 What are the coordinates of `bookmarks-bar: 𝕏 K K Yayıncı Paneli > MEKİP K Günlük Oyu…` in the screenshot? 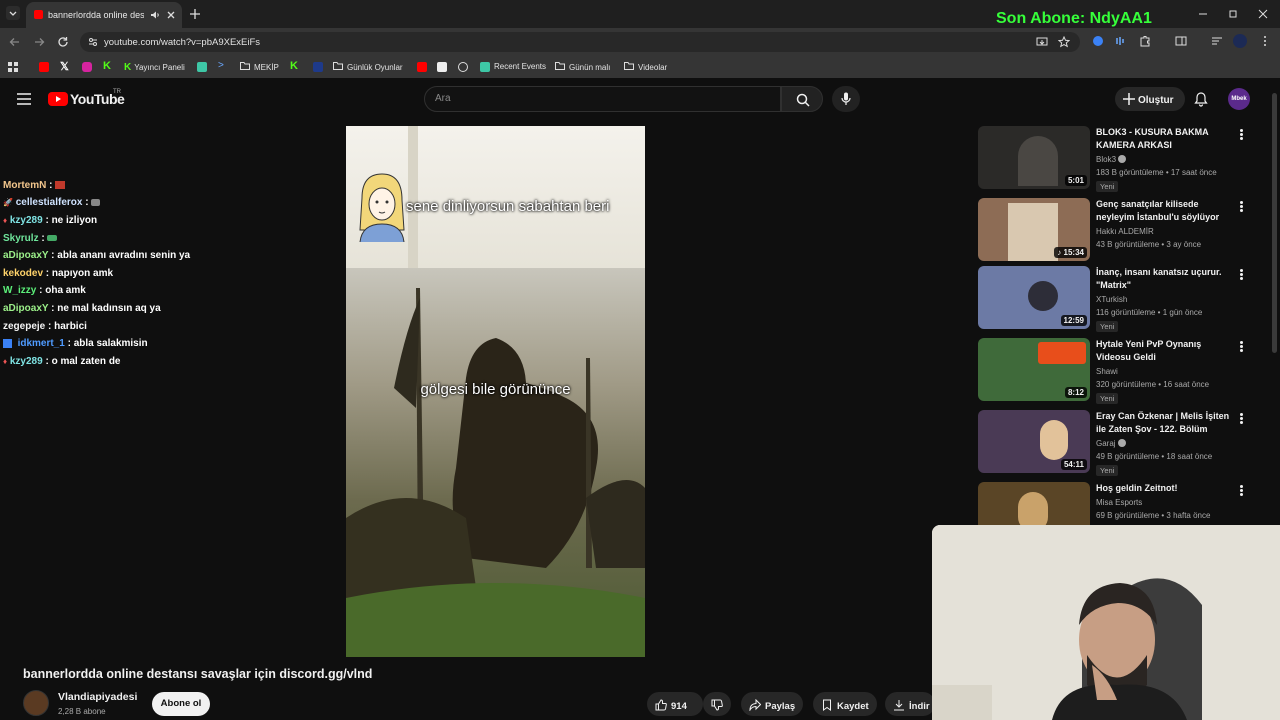 It's located at (640, 67).